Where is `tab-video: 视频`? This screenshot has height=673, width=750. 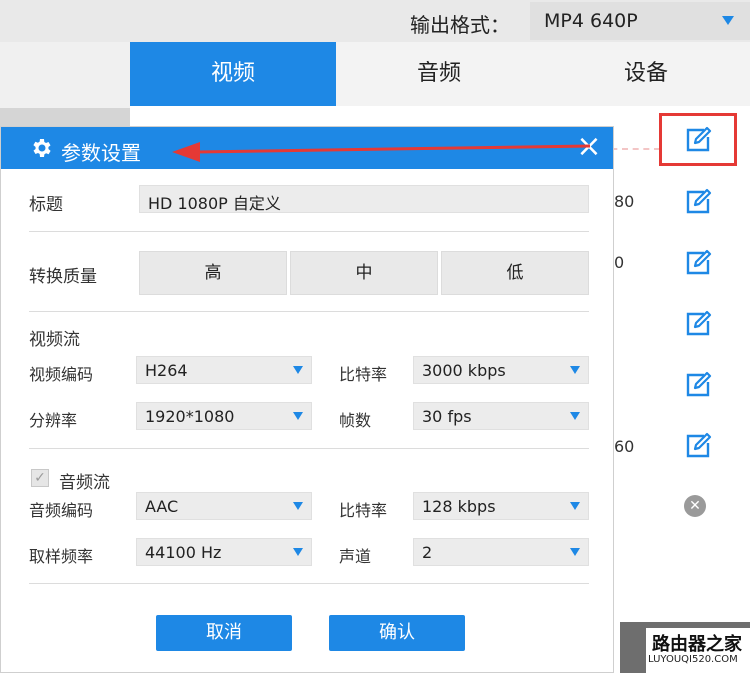
tab-video: 视频 is located at coordinates (233, 74).